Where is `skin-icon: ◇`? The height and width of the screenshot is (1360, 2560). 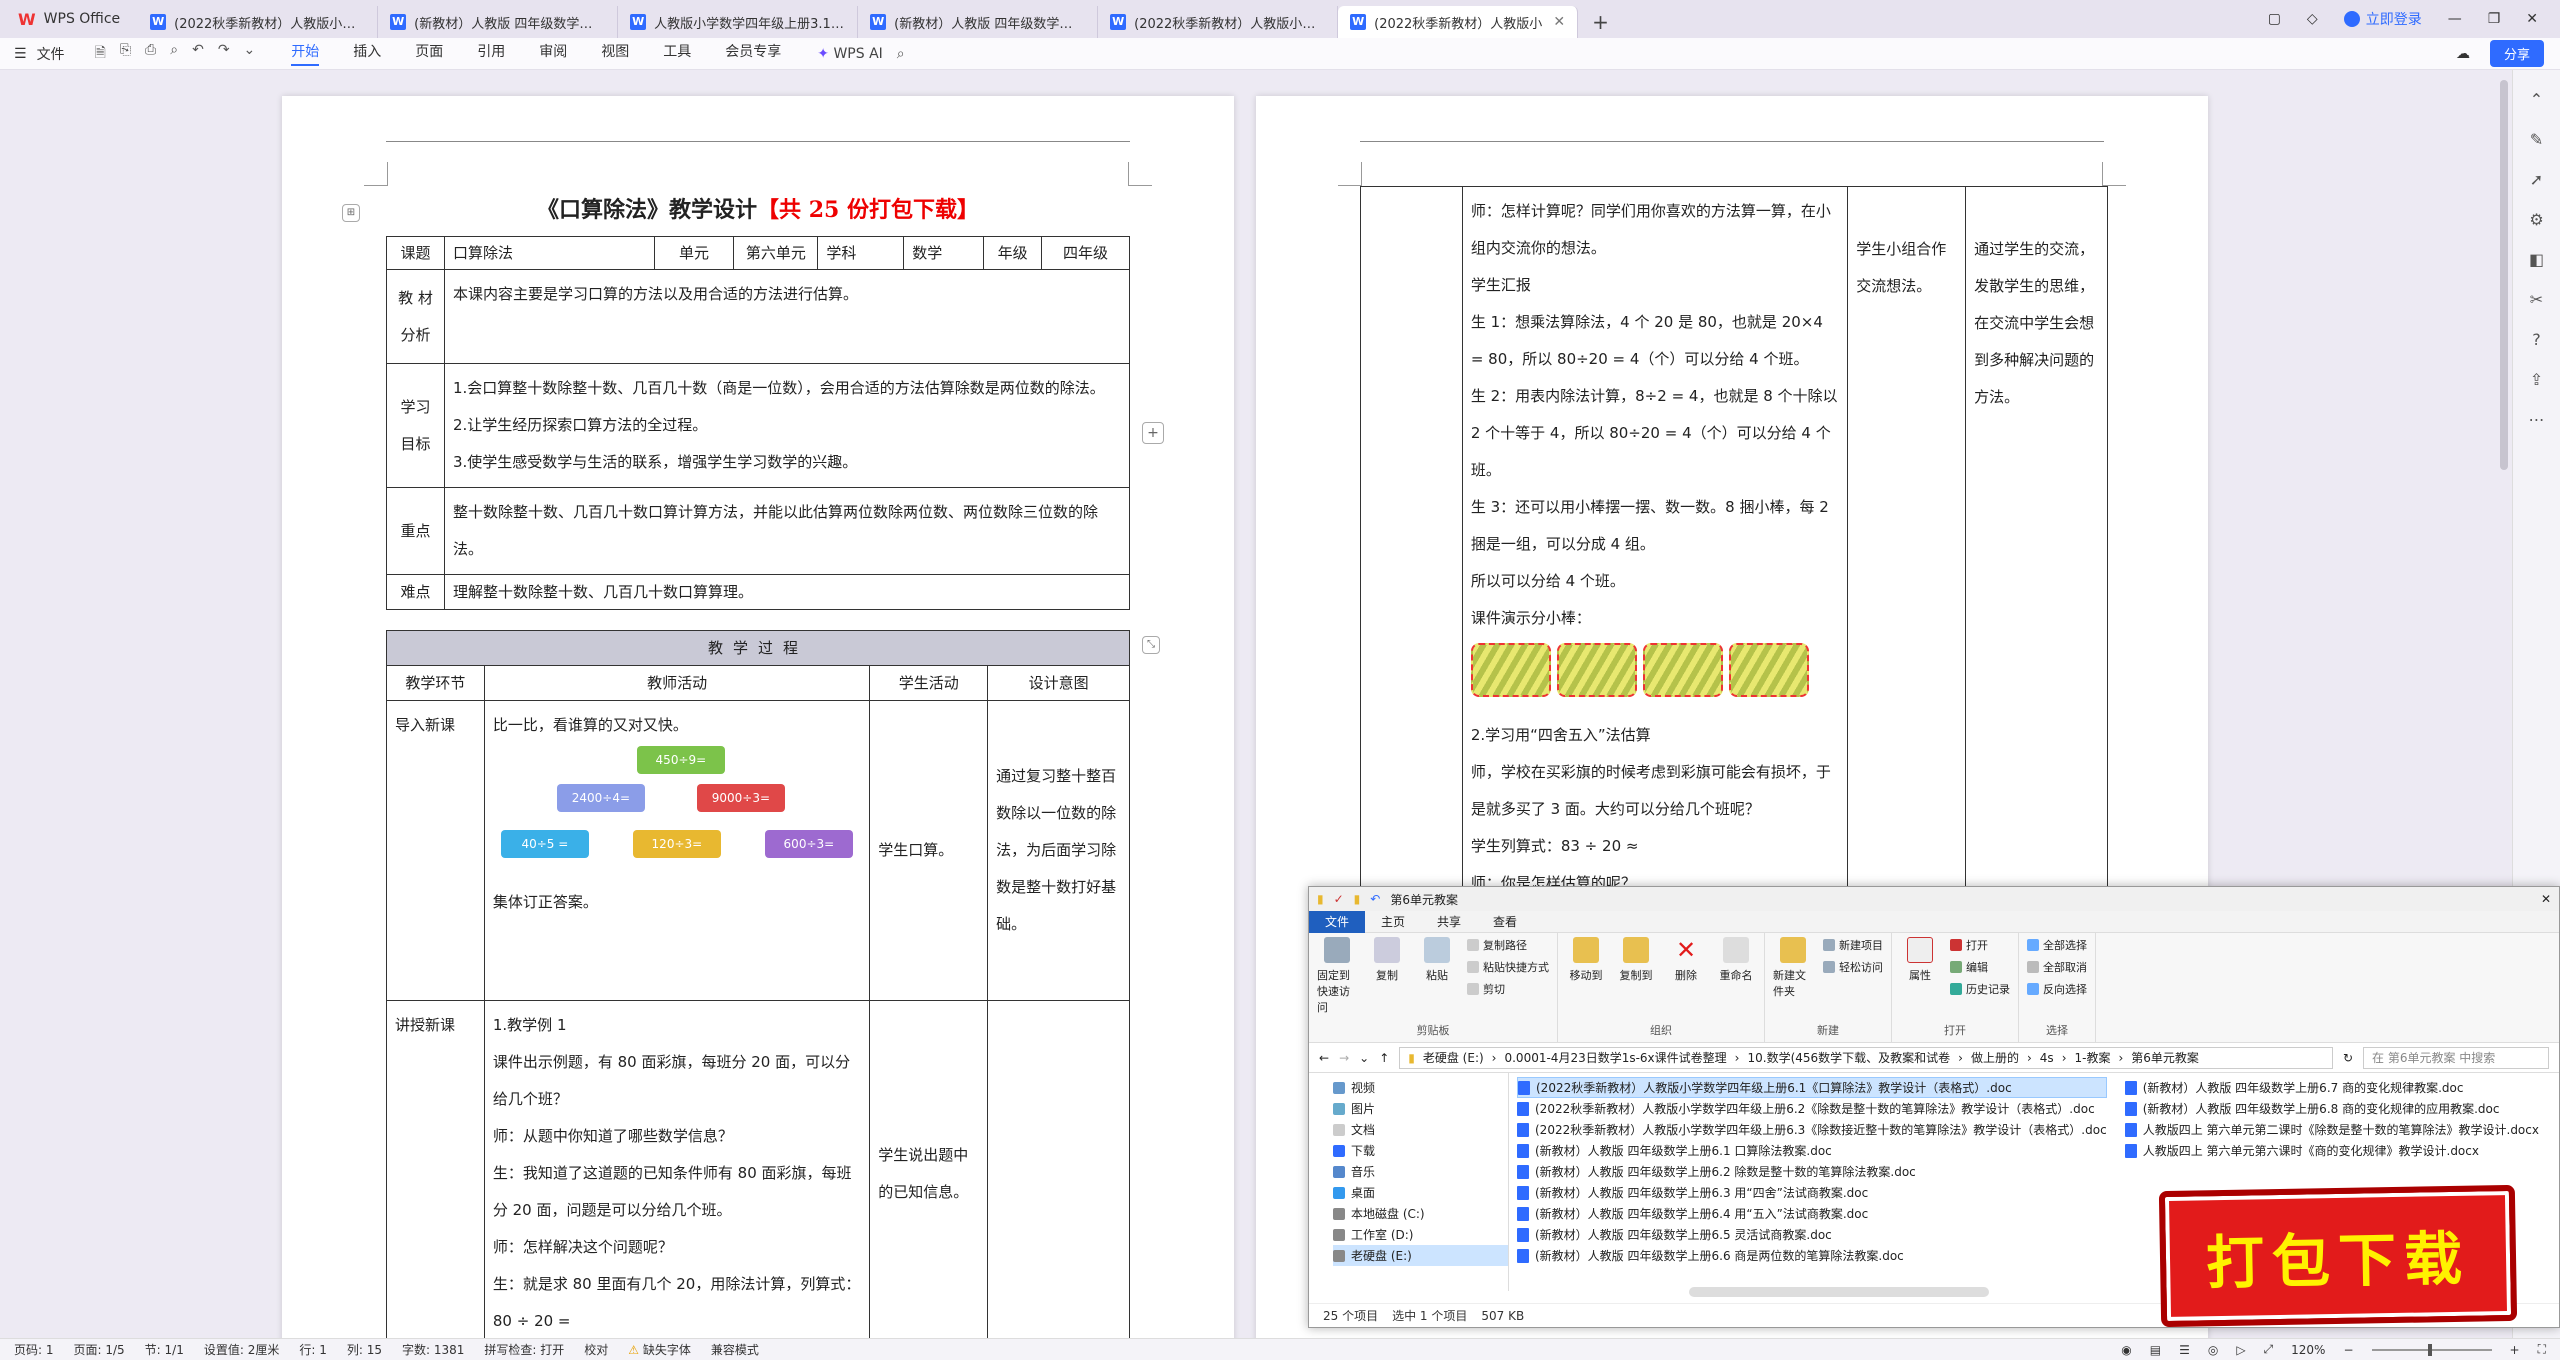
skin-icon: ◇ is located at coordinates (2312, 19).